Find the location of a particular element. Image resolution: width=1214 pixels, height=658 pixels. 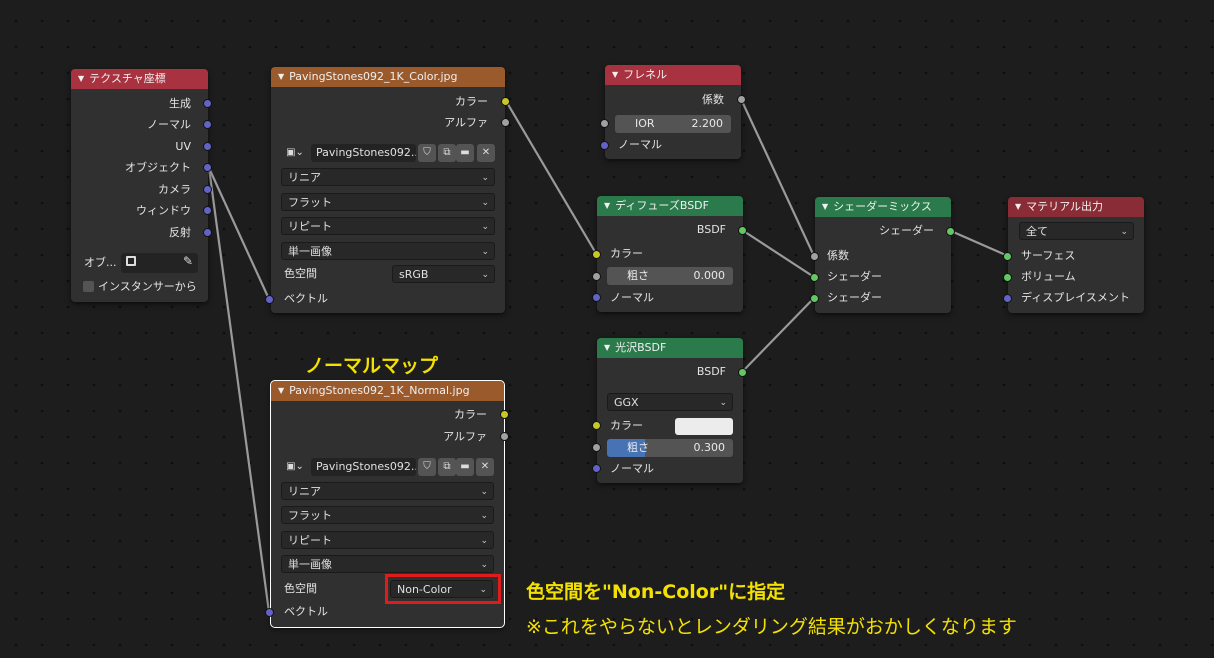

node-diffuse-bsdf: ▼ ディフューズBSDF BSDF カラー 粗さ 0.000 ノーマル is located at coordinates (670, 254).